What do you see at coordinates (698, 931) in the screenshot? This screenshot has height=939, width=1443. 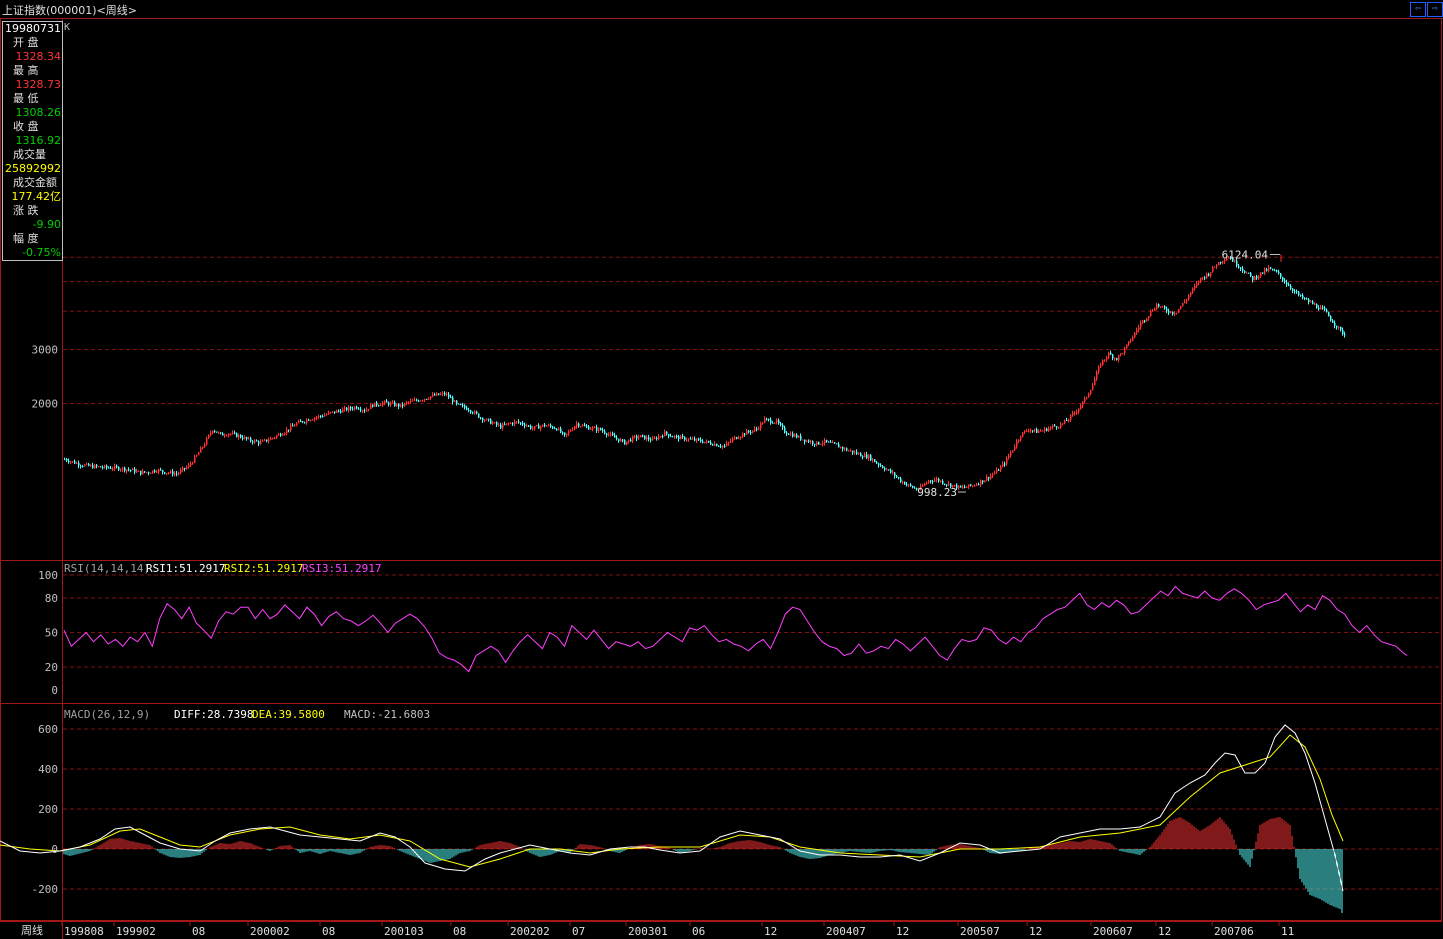 I see `x-tick-label: 06` at bounding box center [698, 931].